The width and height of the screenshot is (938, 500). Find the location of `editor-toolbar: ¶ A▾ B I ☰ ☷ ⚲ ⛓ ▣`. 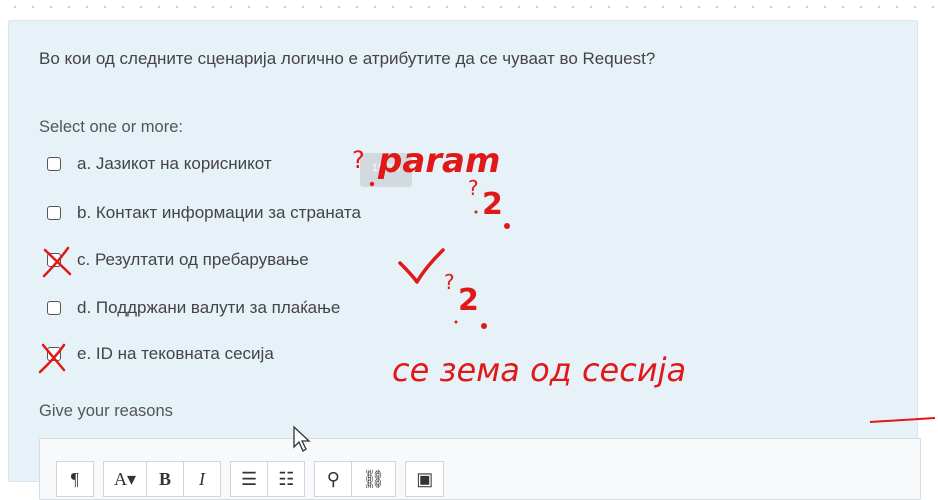

editor-toolbar: ¶ A▾ B I ☰ ☷ ⚲ ⛓ ▣ is located at coordinates (250, 479).